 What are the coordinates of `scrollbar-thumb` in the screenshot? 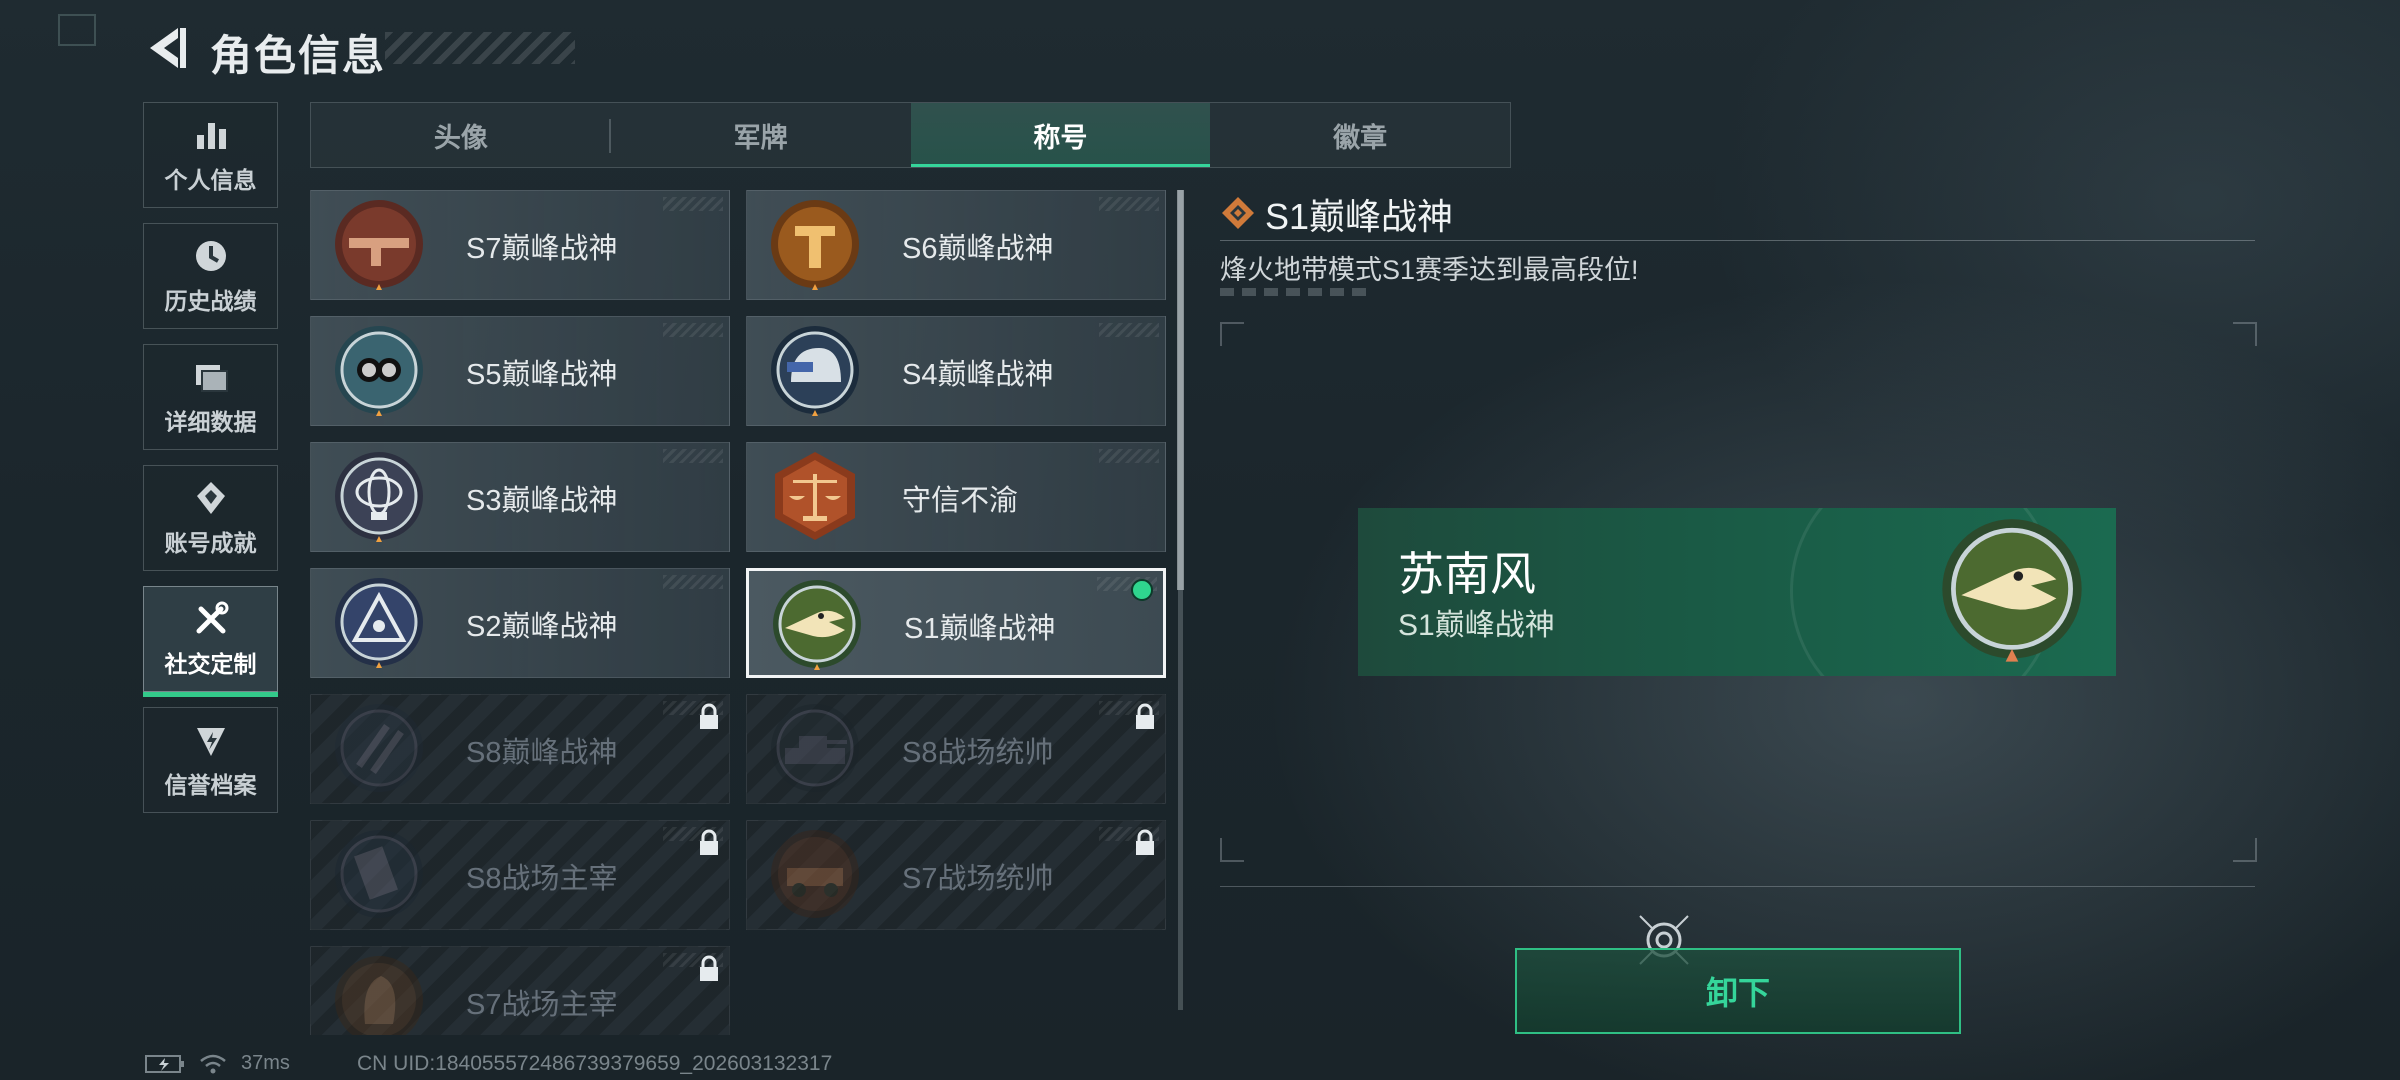 It's located at (1180, 390).